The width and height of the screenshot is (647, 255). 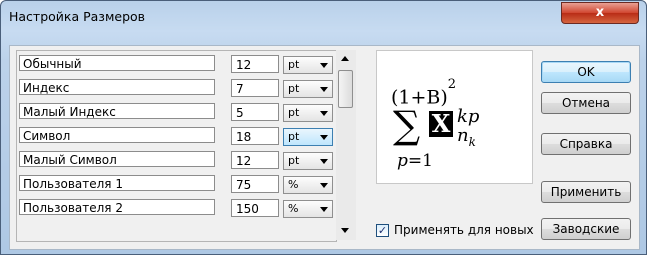 I want to click on preview-subscript: nk, so click(x=466, y=137).